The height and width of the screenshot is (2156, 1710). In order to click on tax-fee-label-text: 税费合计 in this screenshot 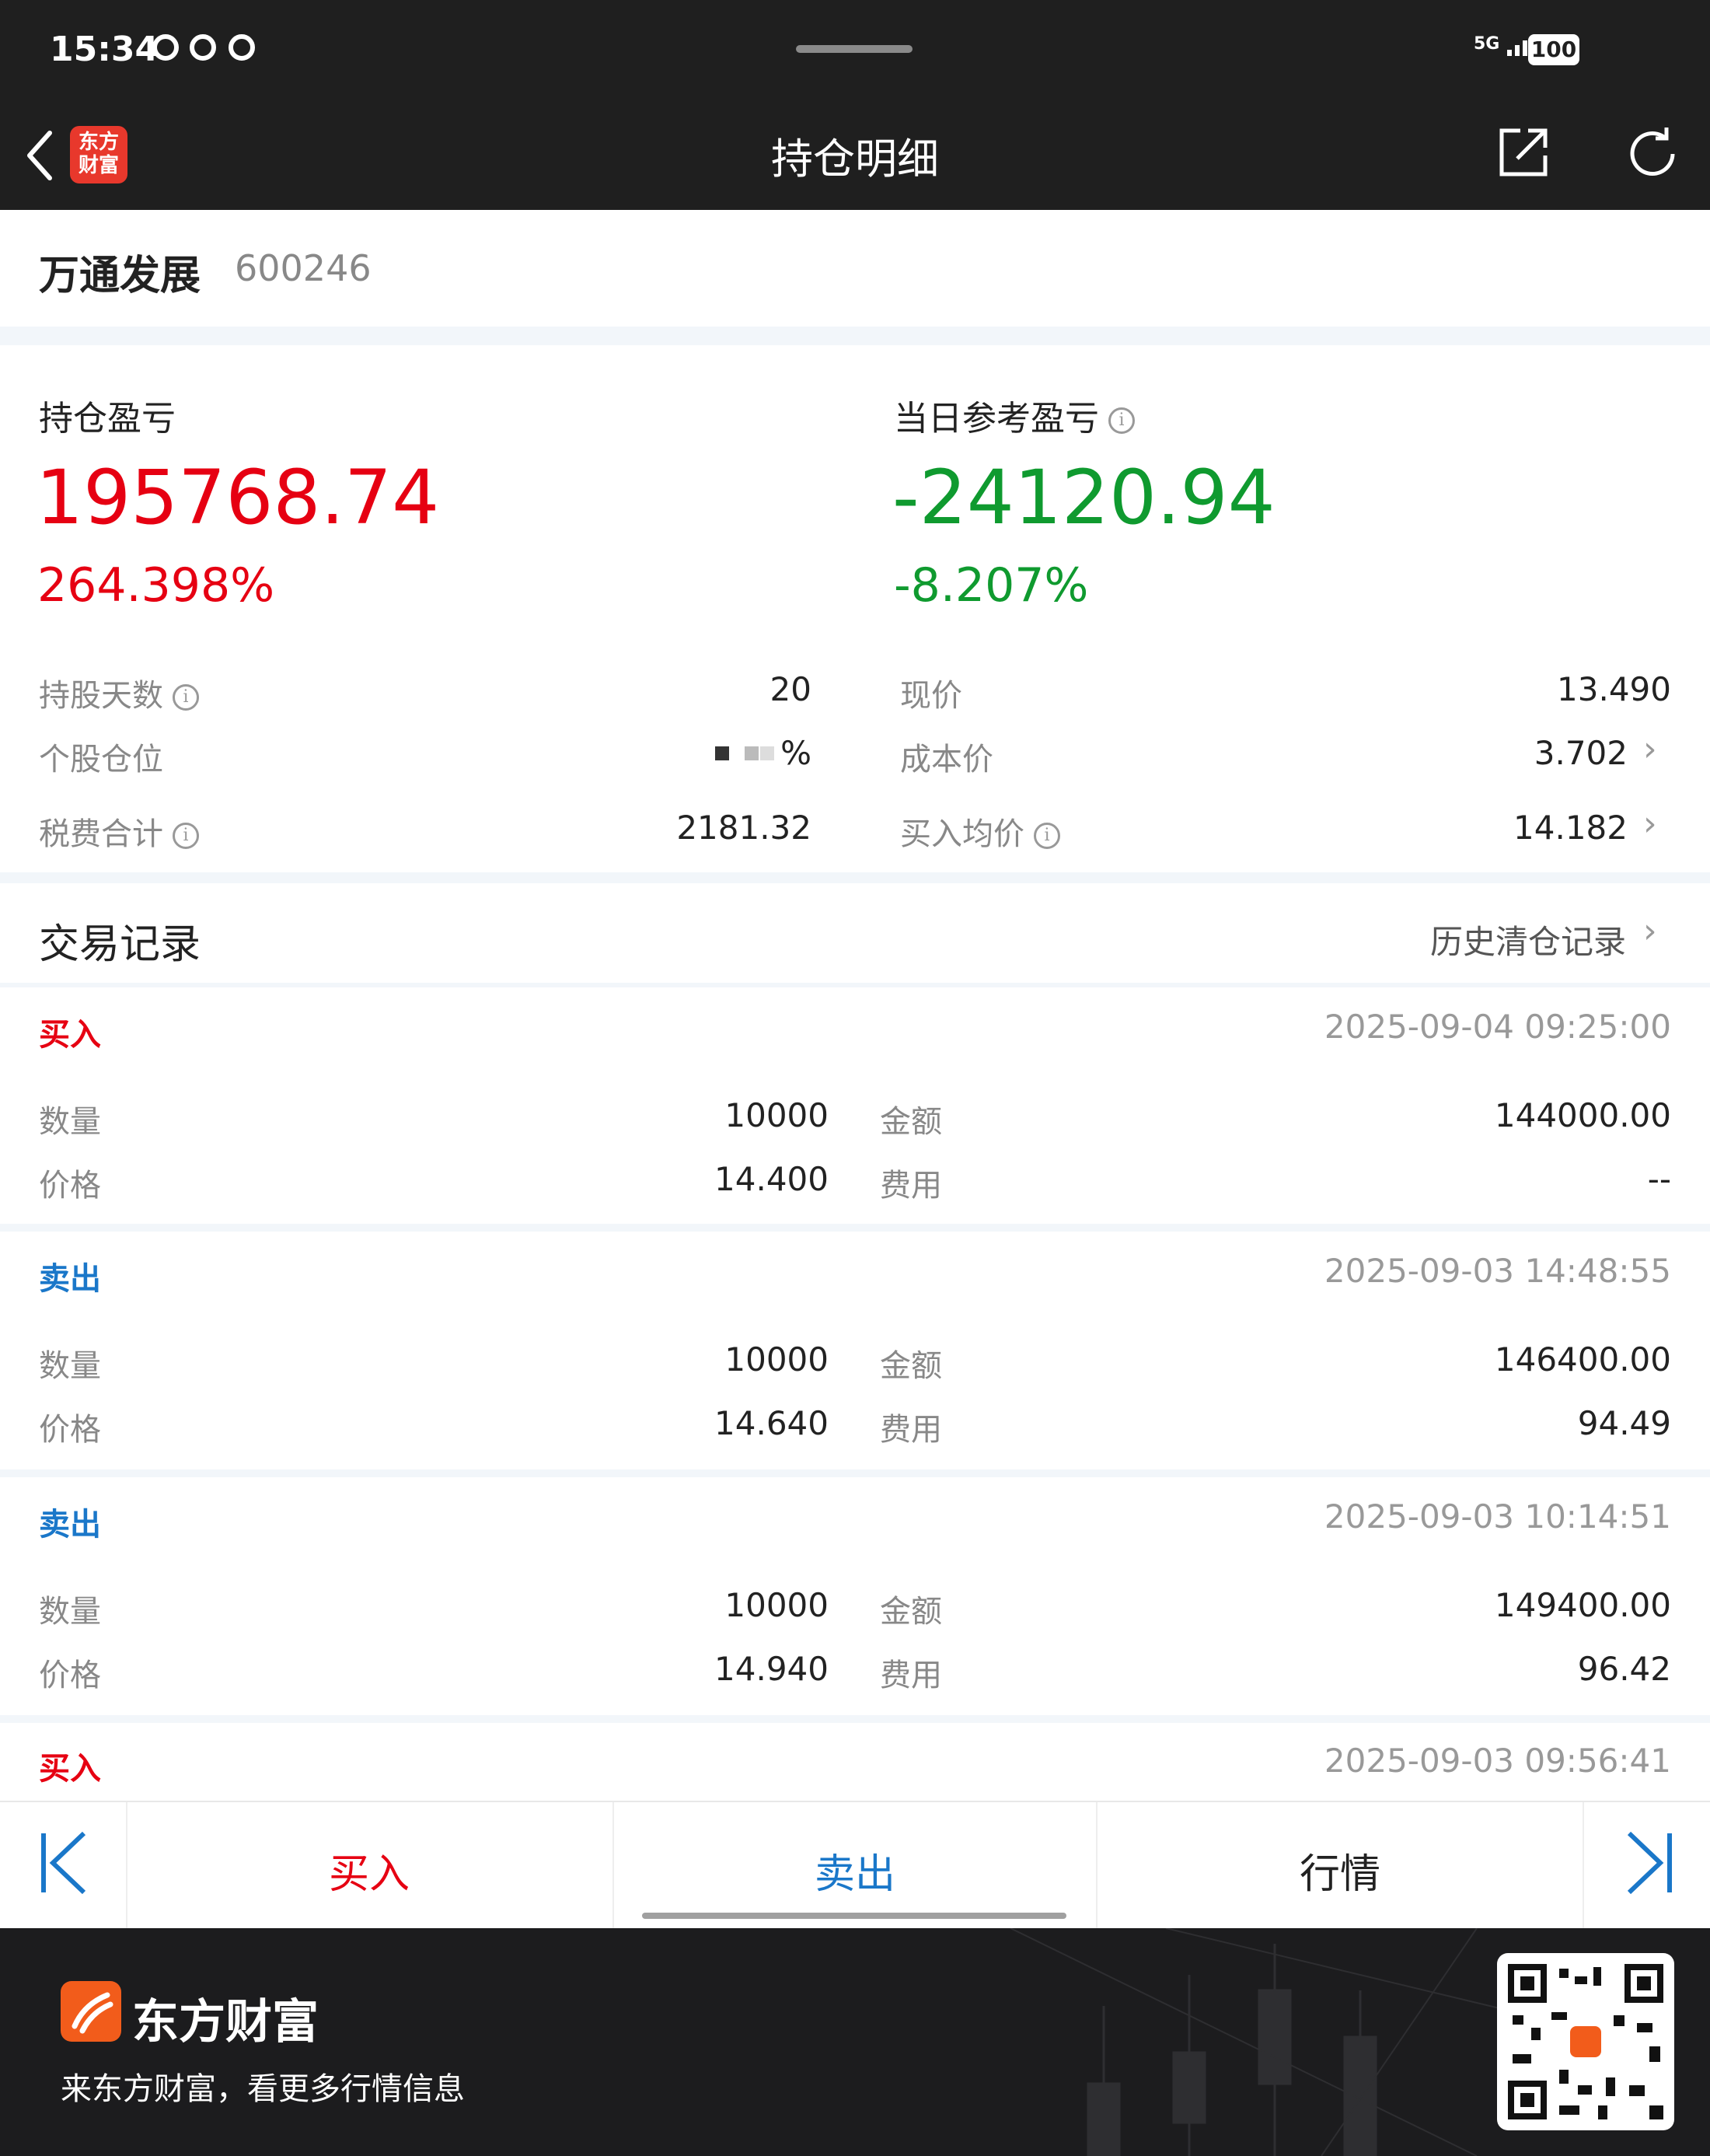, I will do `click(101, 834)`.